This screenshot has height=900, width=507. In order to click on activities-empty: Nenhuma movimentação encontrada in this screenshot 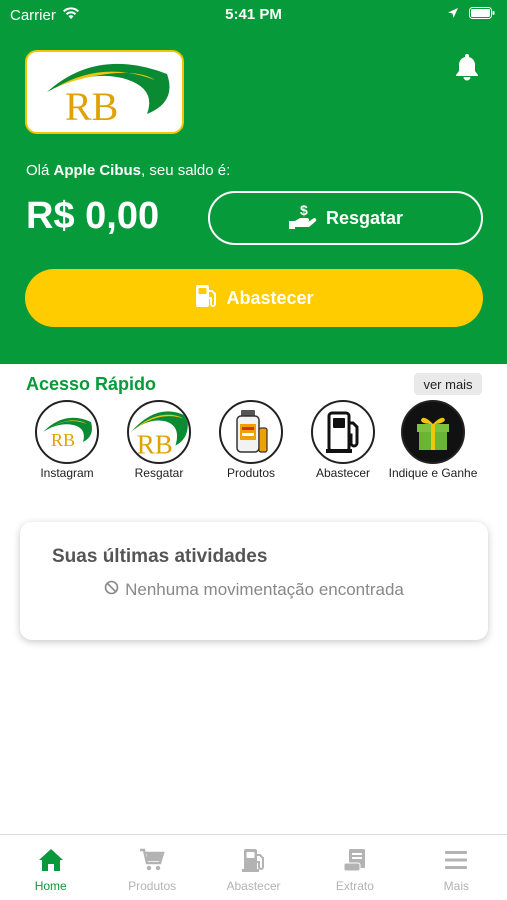, I will do `click(254, 590)`.